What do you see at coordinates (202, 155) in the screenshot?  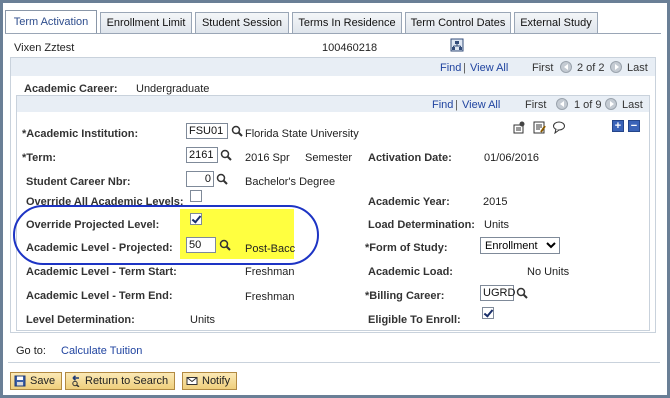 I see `term-input: 2161` at bounding box center [202, 155].